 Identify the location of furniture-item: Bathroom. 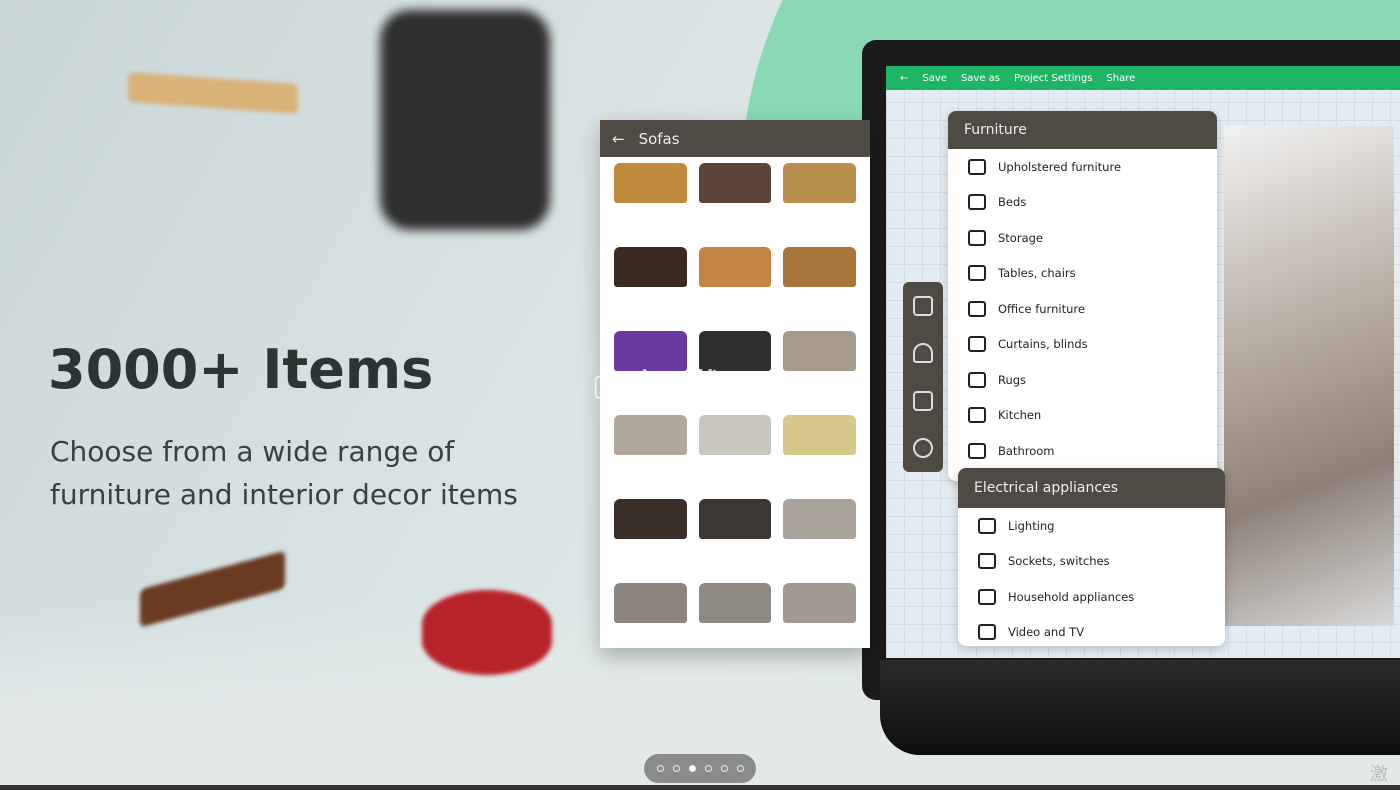
(1082, 451).